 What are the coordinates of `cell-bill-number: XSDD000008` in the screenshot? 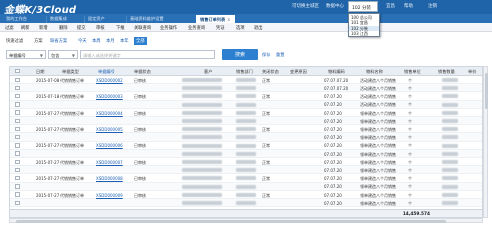 It's located at (109, 178).